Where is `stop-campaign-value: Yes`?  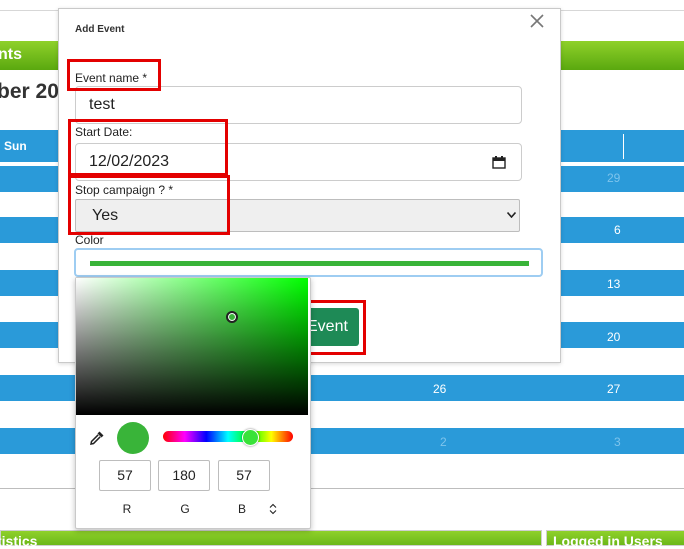
stop-campaign-value: Yes is located at coordinates (105, 215).